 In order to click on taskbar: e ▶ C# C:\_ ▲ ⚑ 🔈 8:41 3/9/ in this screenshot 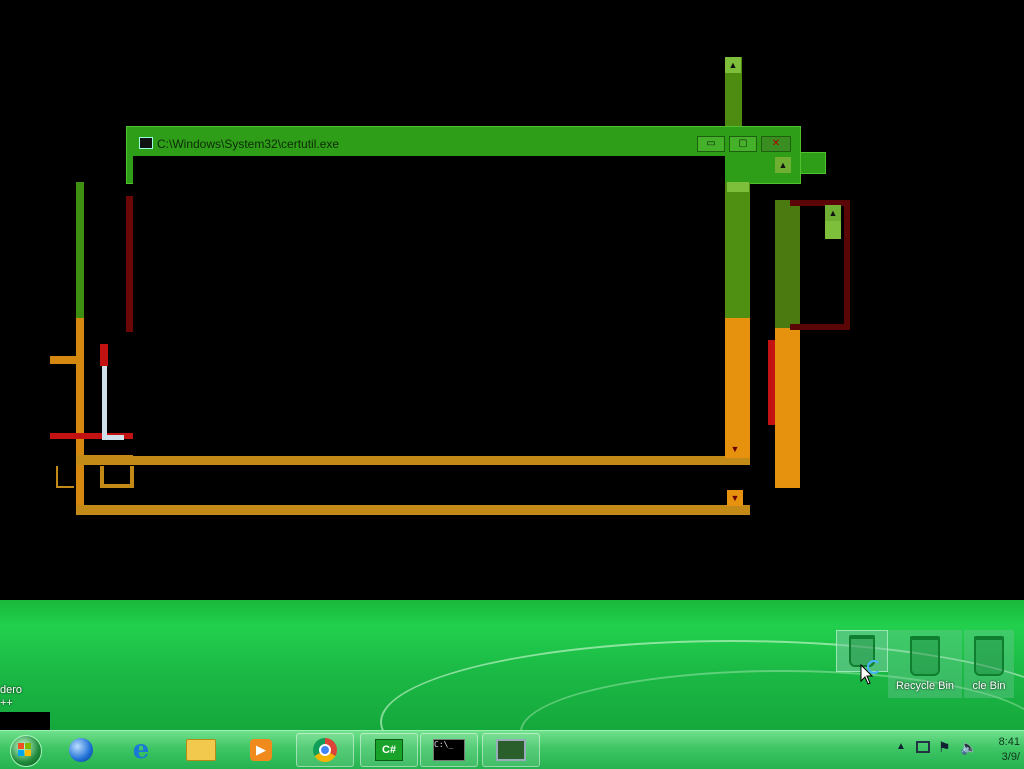, I will do `click(512, 749)`.